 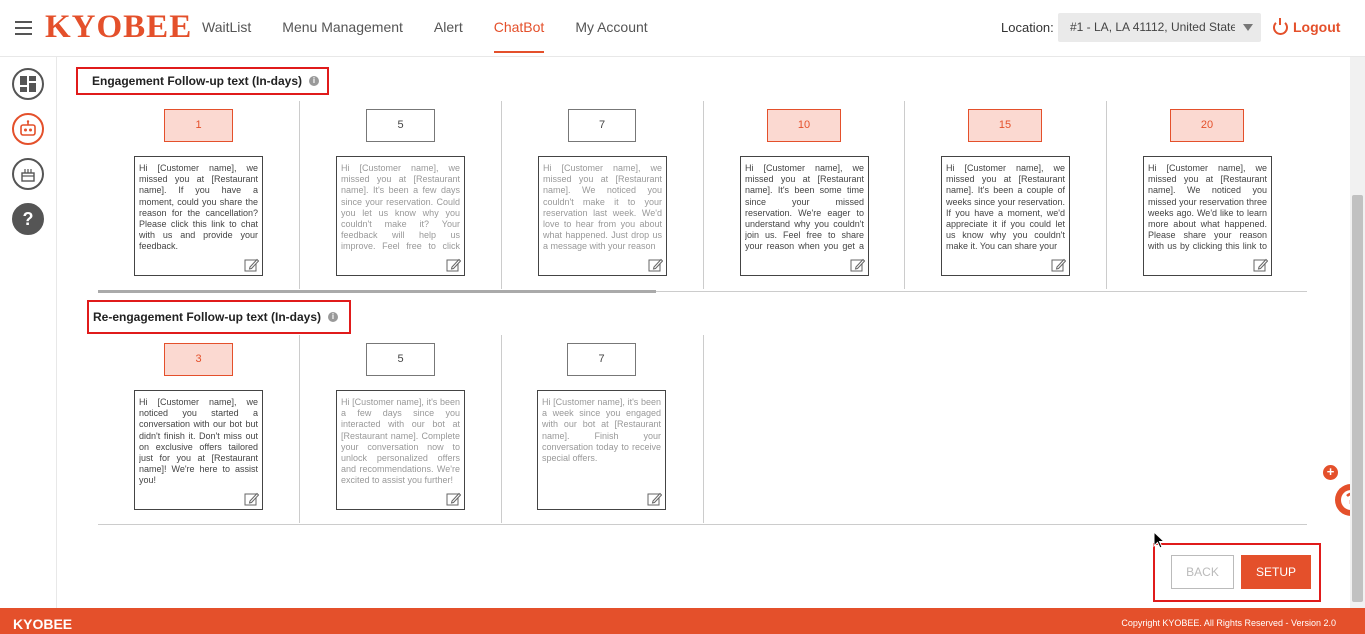 What do you see at coordinates (1207, 125) in the screenshot?
I see `engagement-day-20: 20` at bounding box center [1207, 125].